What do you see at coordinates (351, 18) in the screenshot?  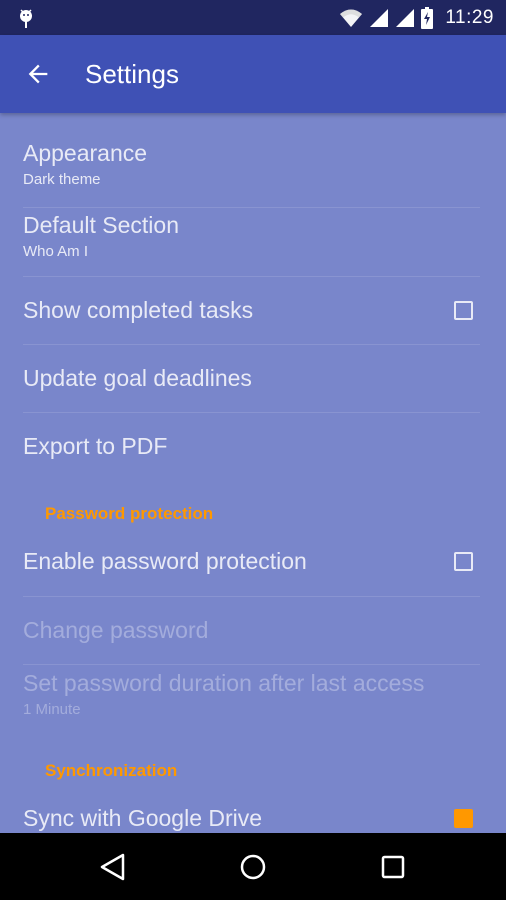 I see `wifi-icon` at bounding box center [351, 18].